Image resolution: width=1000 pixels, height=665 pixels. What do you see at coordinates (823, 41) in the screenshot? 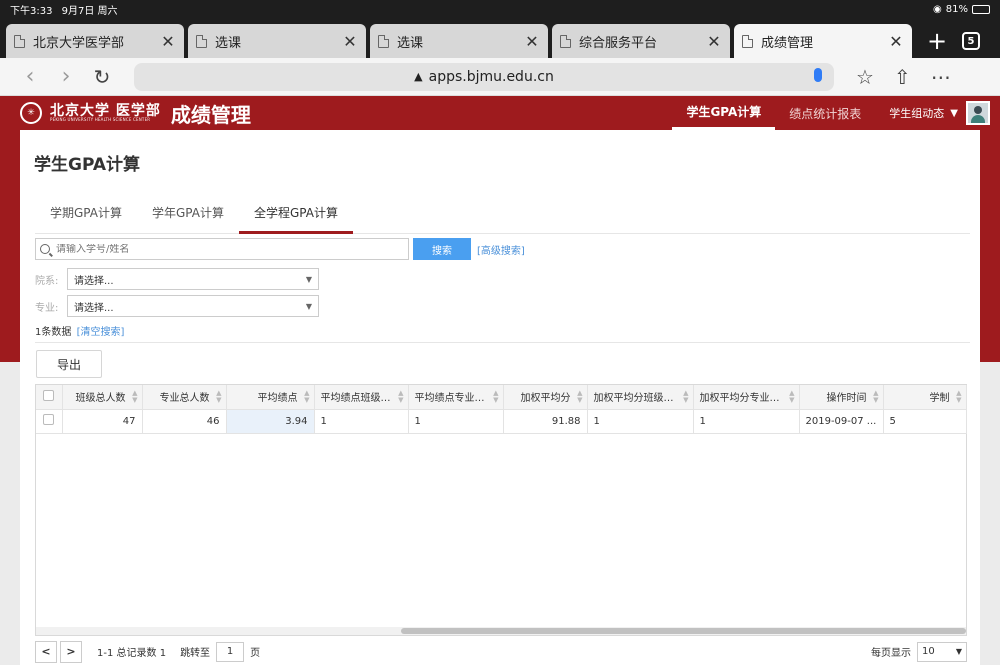
I see `browser-tab-5: 成绩管理 ✕` at bounding box center [823, 41].